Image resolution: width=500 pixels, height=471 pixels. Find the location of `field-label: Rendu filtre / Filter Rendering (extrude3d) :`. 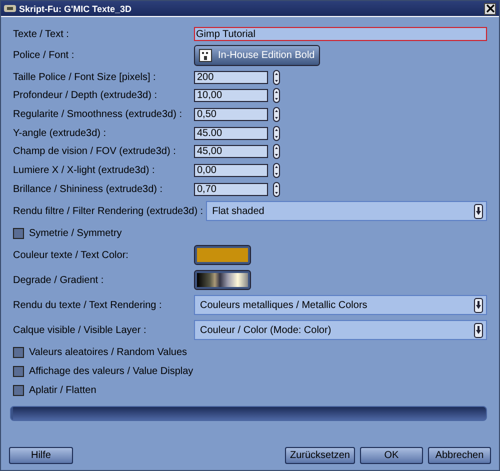

field-label: Rendu filtre / Filter Rendering (extrude3d) : is located at coordinates (108, 211).